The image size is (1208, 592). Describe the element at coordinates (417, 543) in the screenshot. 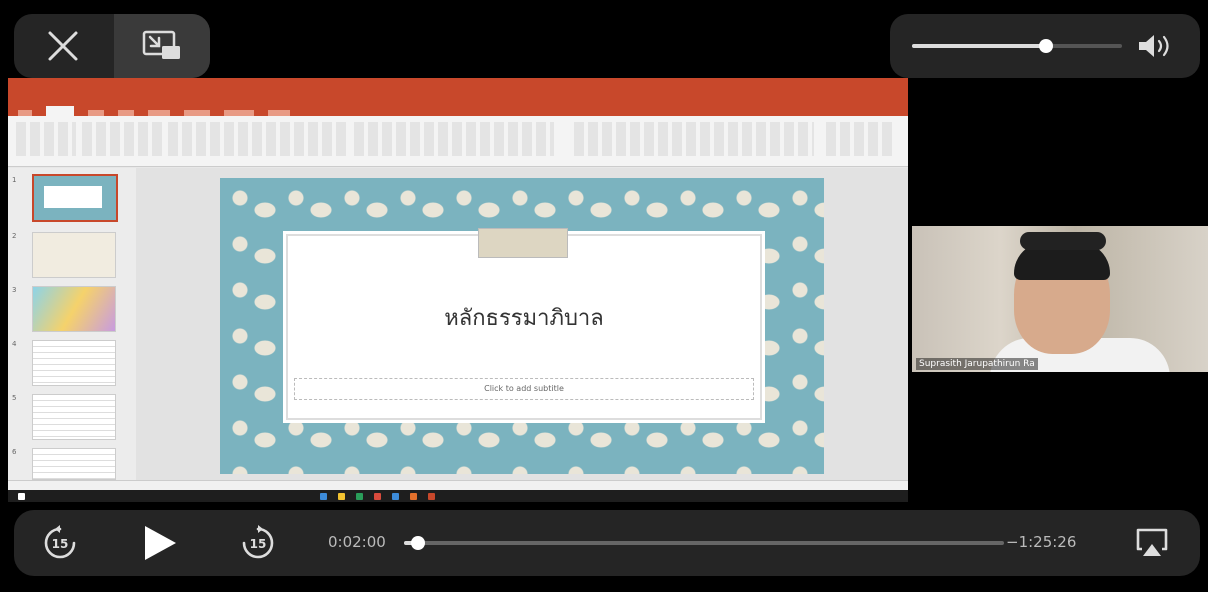

I see `playback-scrubber-knob` at that location.